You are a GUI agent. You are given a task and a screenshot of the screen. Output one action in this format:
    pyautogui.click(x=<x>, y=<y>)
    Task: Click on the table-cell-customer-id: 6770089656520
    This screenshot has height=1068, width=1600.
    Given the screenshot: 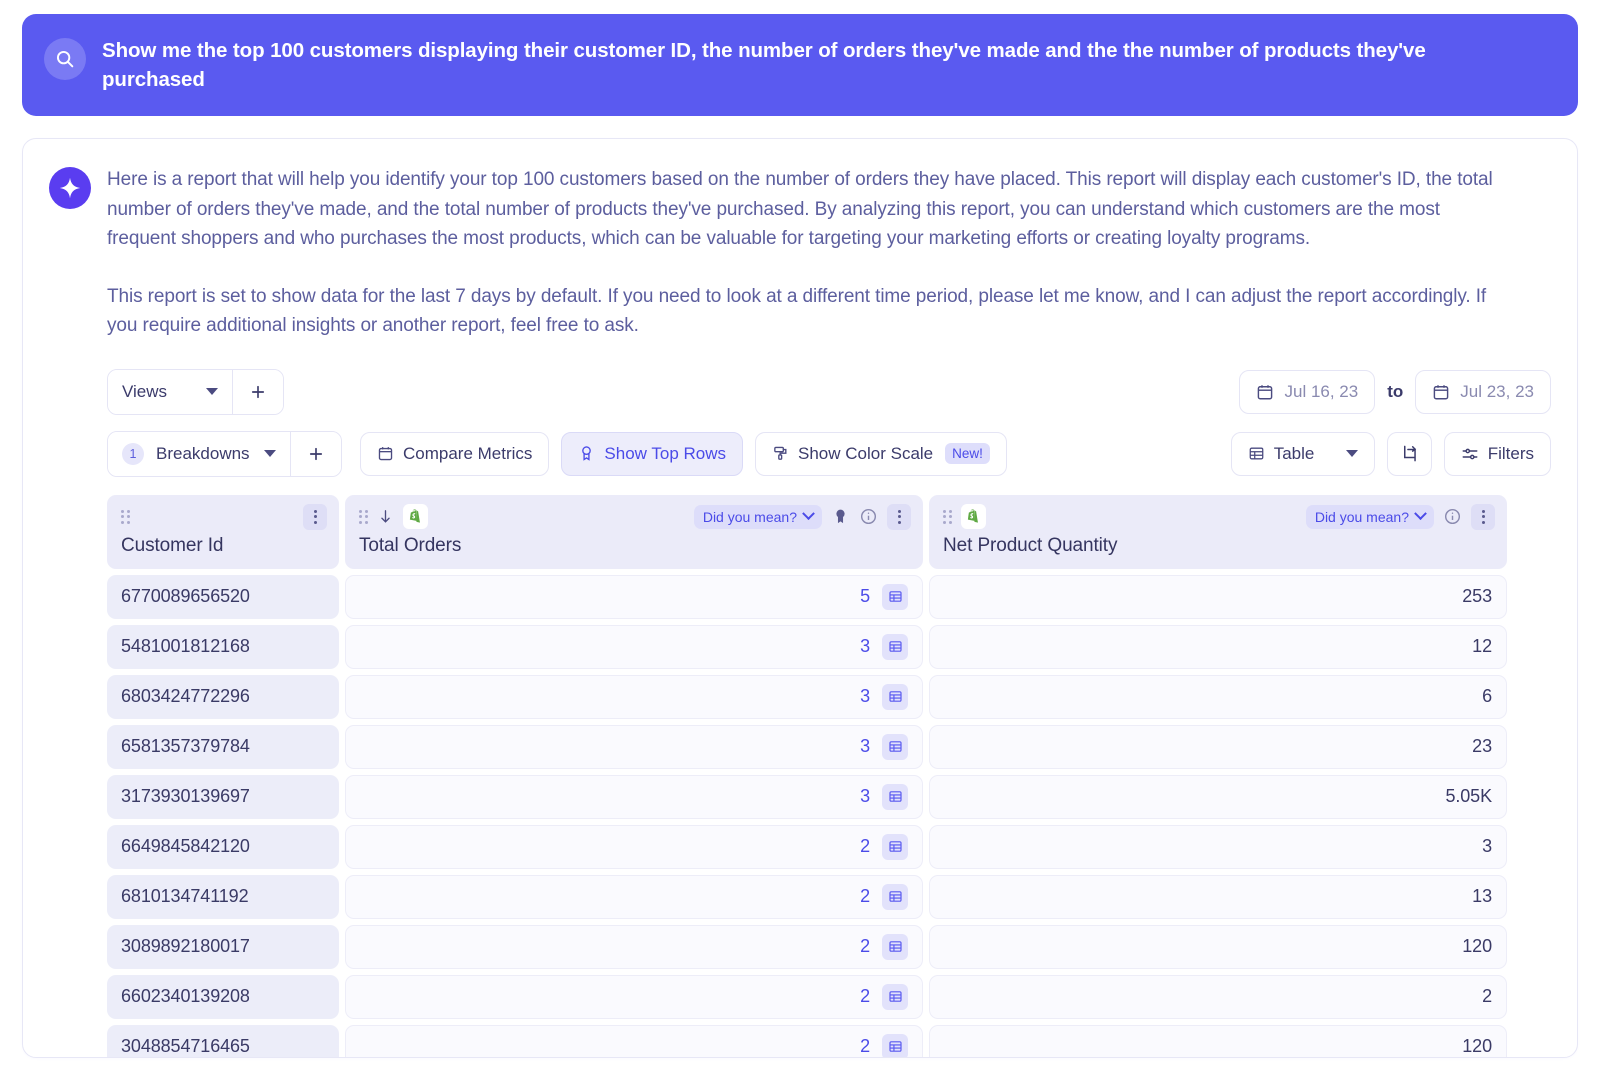 What is the action you would take?
    pyautogui.click(x=223, y=596)
    